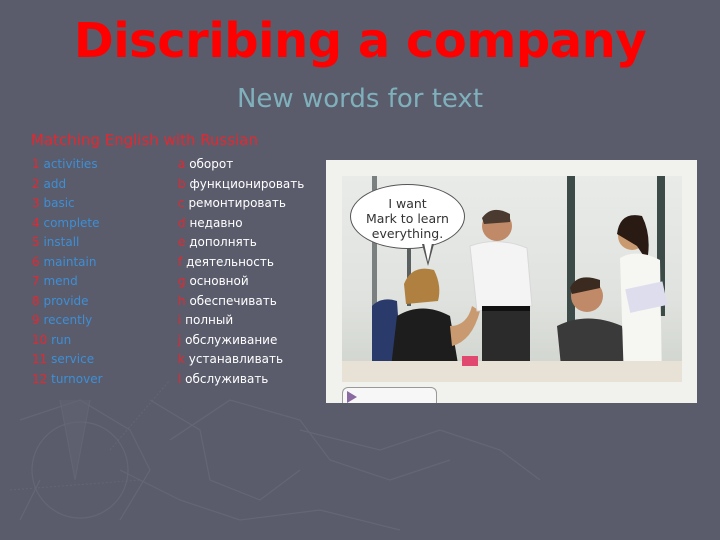 The image size is (720, 540). I want to click on english-item: 1 activities, so click(65, 164).